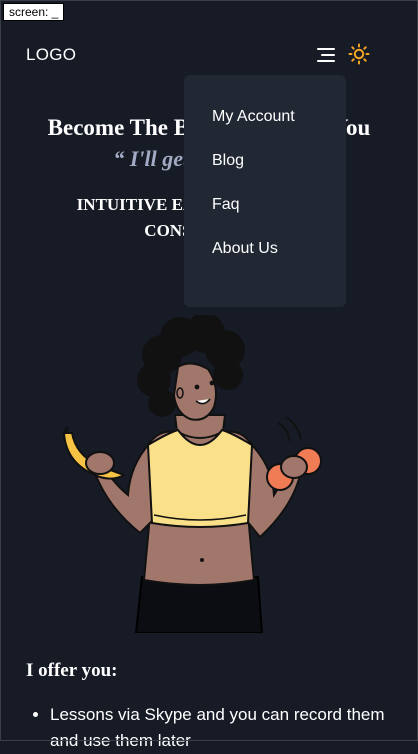 Image resolution: width=418 pixels, height=754 pixels. Describe the element at coordinates (34, 12) in the screenshot. I see `screen-tag: screen: _` at that location.